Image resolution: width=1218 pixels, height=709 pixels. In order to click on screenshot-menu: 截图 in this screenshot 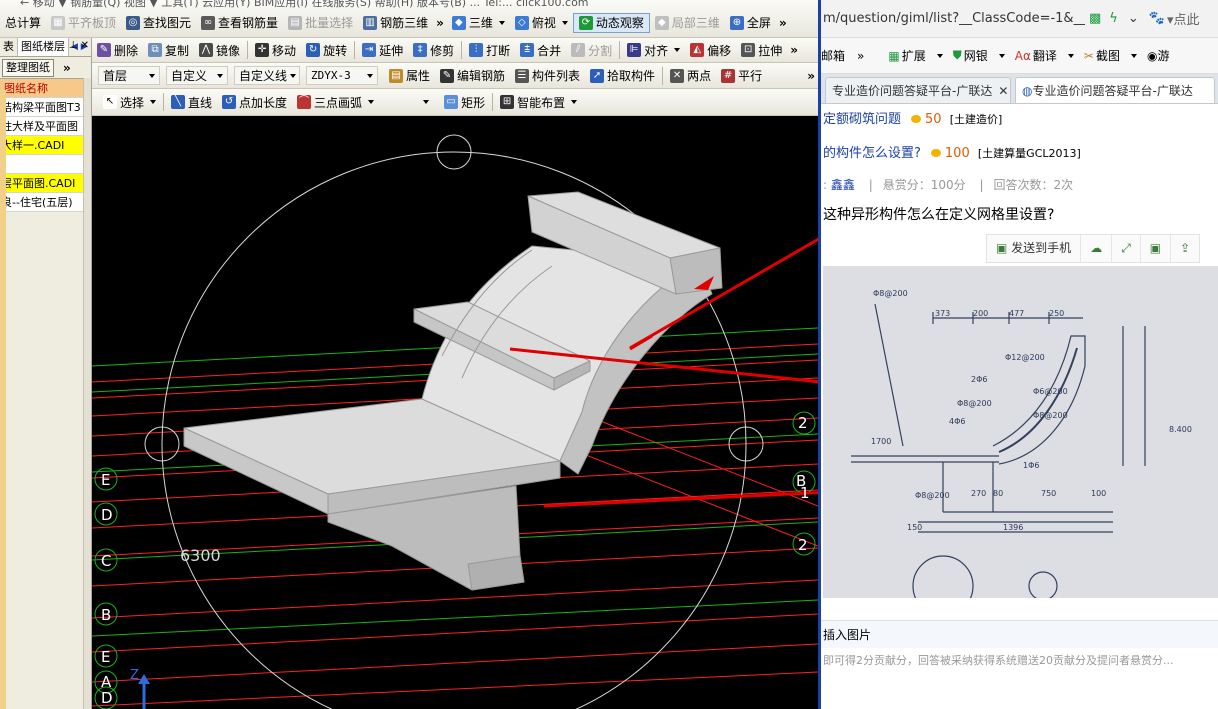, I will do `click(1108, 55)`.